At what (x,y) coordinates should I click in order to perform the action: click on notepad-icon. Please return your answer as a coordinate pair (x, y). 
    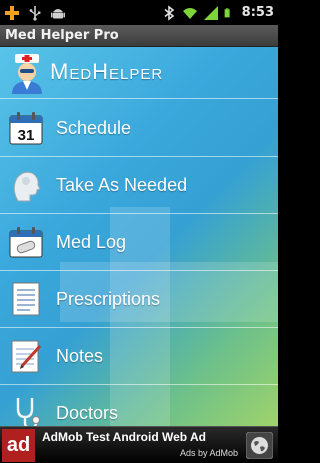
    Looking at the image, I should click on (26, 356).